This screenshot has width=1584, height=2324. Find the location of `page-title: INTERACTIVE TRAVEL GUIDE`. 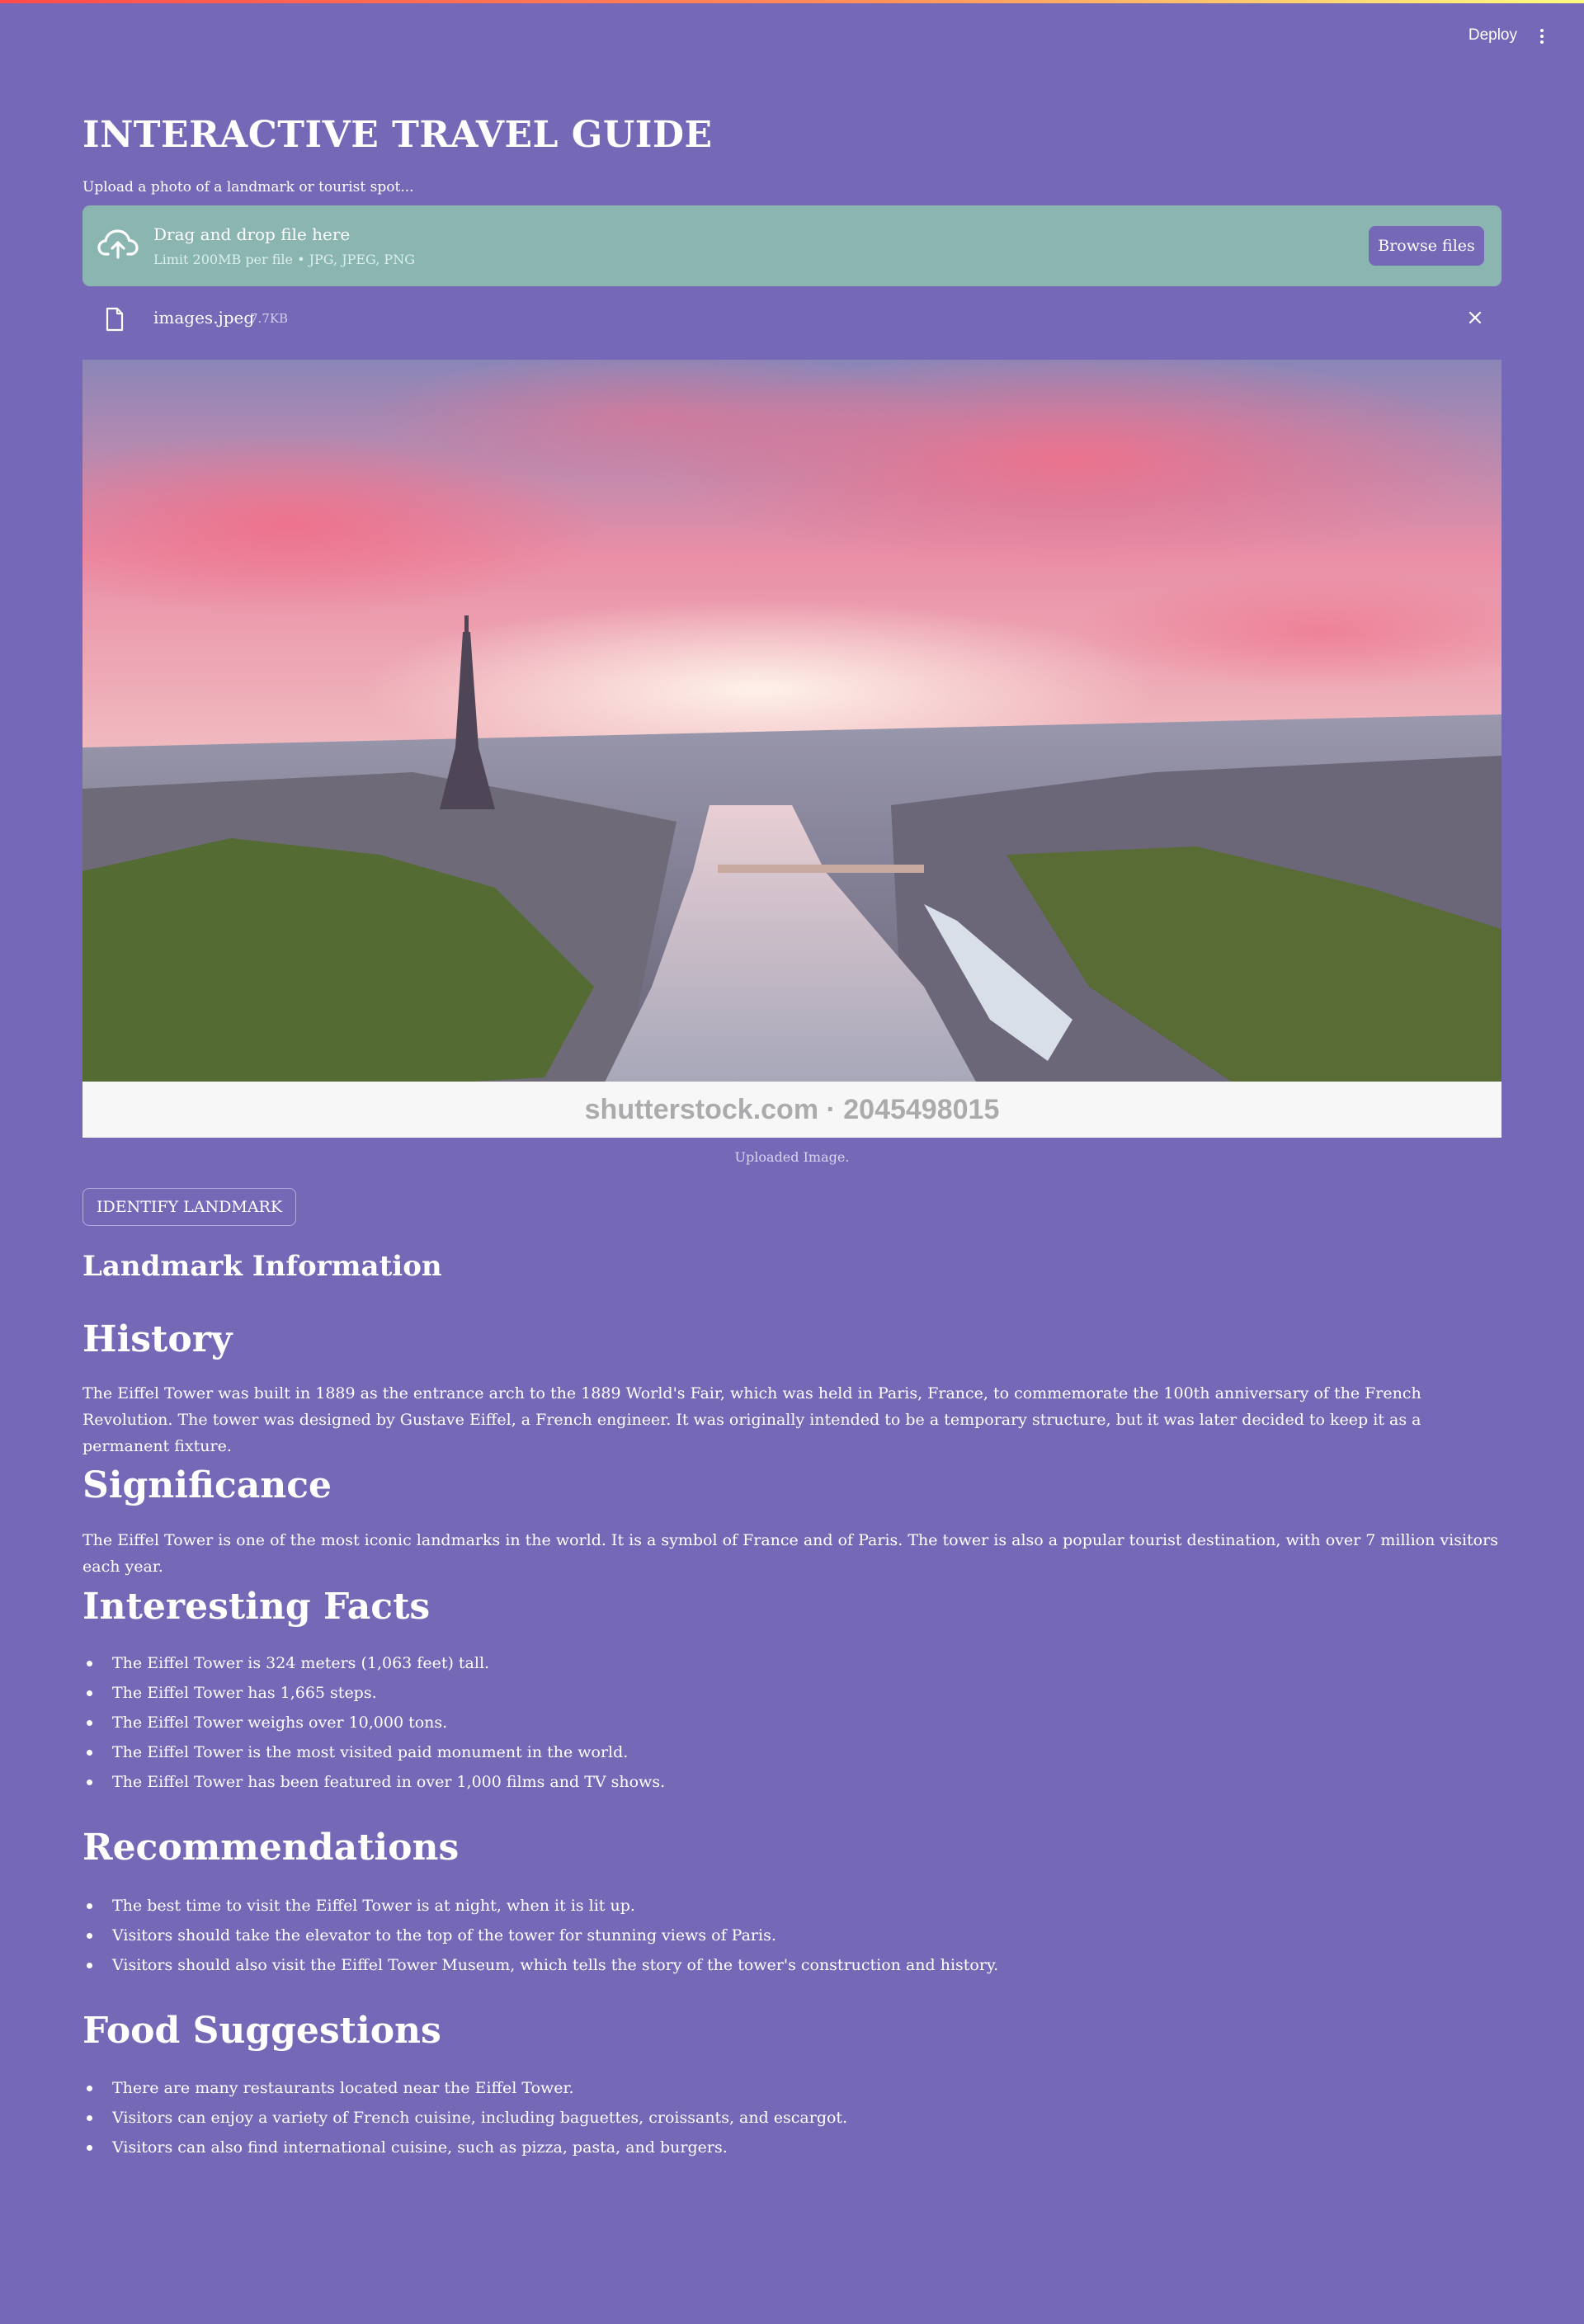

page-title: INTERACTIVE TRAVEL GUIDE is located at coordinates (397, 135).